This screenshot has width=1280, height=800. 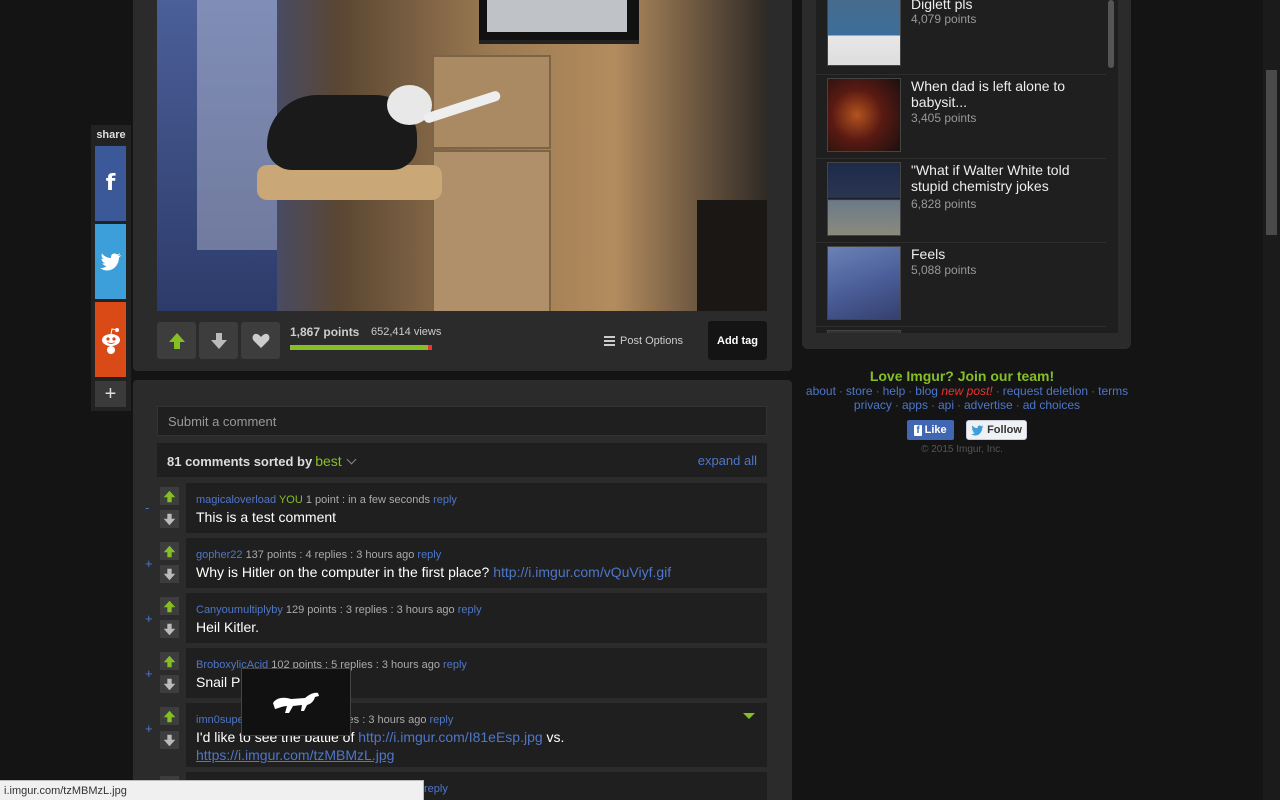 What do you see at coordinates (212, 790) in the screenshot?
I see `status-bar-url: i.imgur.com/tzMBMzL.jpg` at bounding box center [212, 790].